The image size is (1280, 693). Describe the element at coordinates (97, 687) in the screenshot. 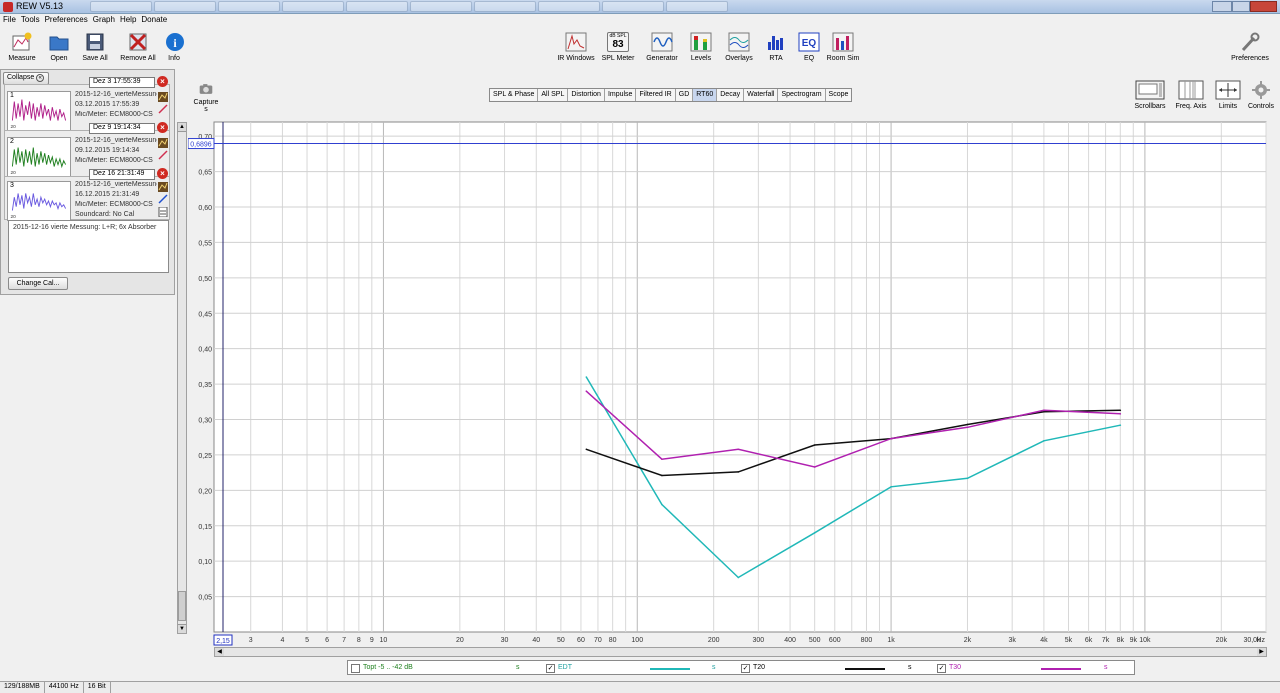

I see `bitdepth-status: 16 Bit` at that location.